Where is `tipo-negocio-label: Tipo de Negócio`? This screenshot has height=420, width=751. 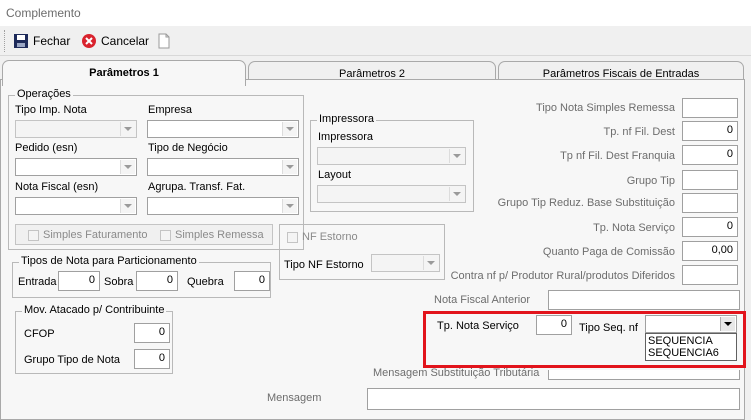 tipo-negocio-label: Tipo de Negócio is located at coordinates (188, 148).